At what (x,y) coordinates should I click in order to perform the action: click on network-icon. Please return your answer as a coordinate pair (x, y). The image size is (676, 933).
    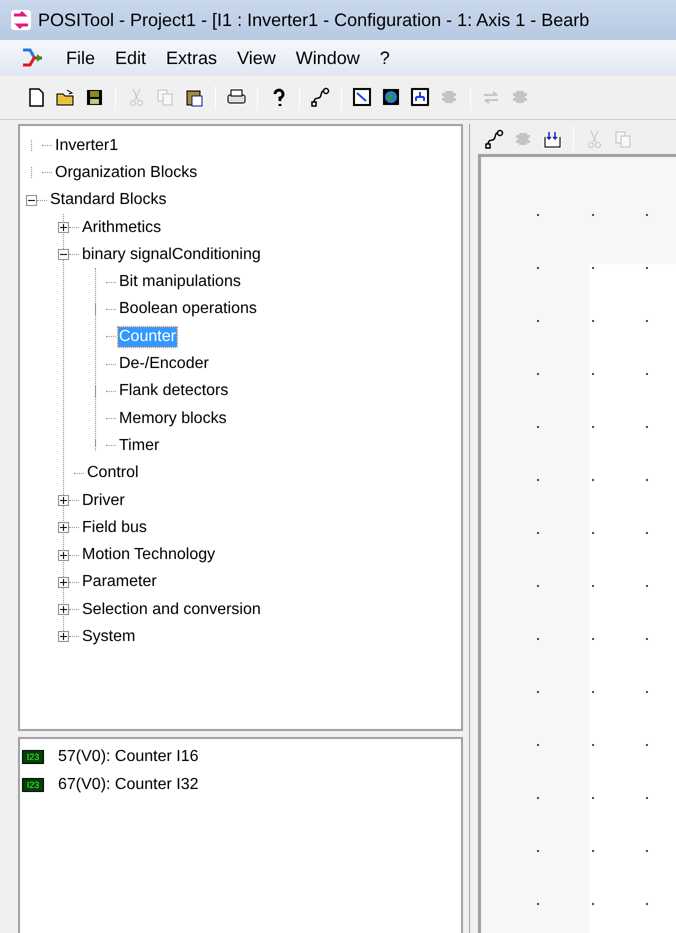
    Looking at the image, I should click on (420, 97).